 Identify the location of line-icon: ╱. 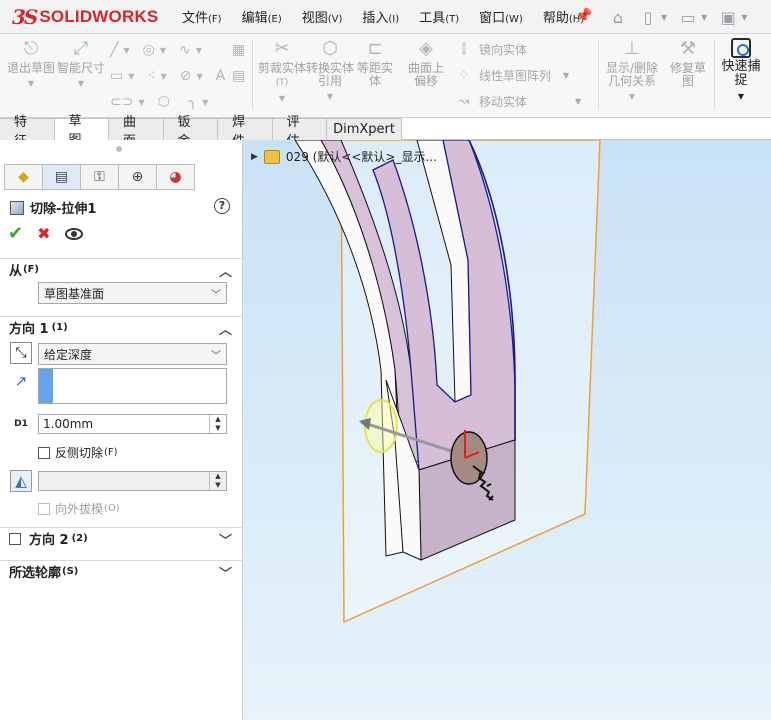
(114, 50).